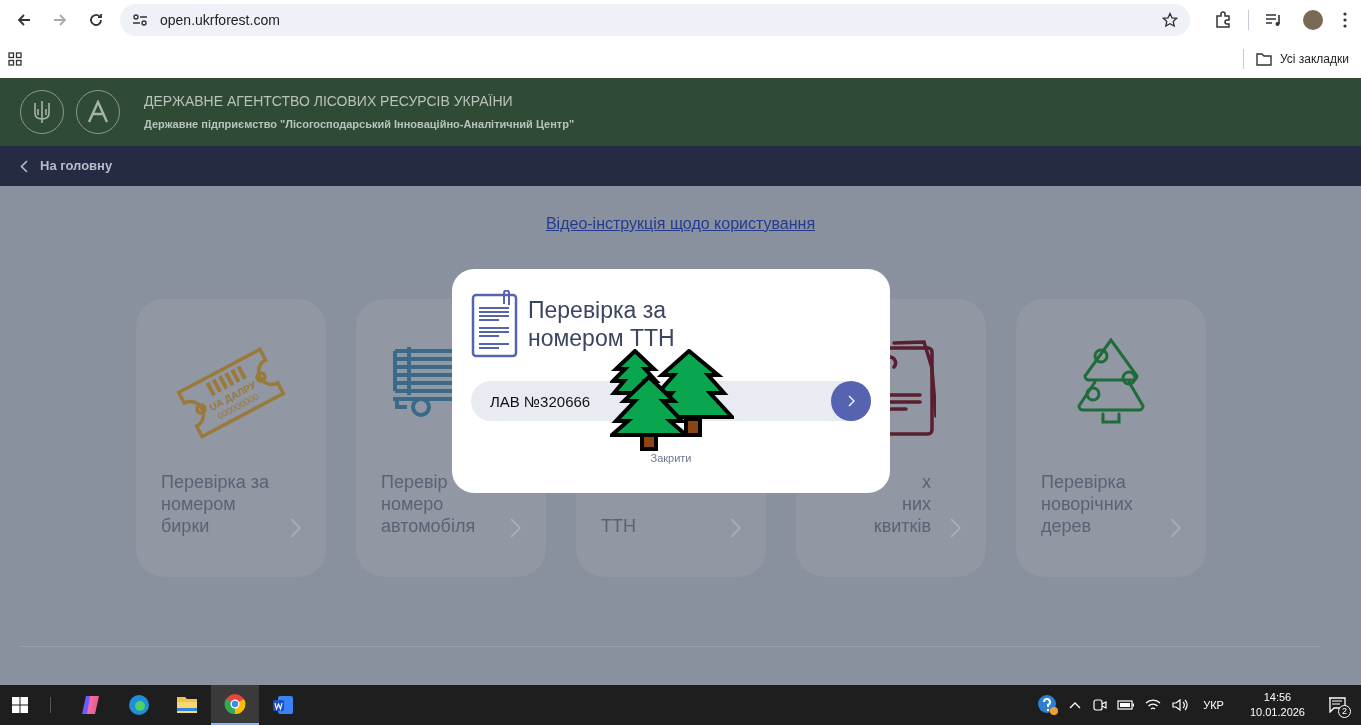  What do you see at coordinates (1180, 705) in the screenshot?
I see `speaker-icon` at bounding box center [1180, 705].